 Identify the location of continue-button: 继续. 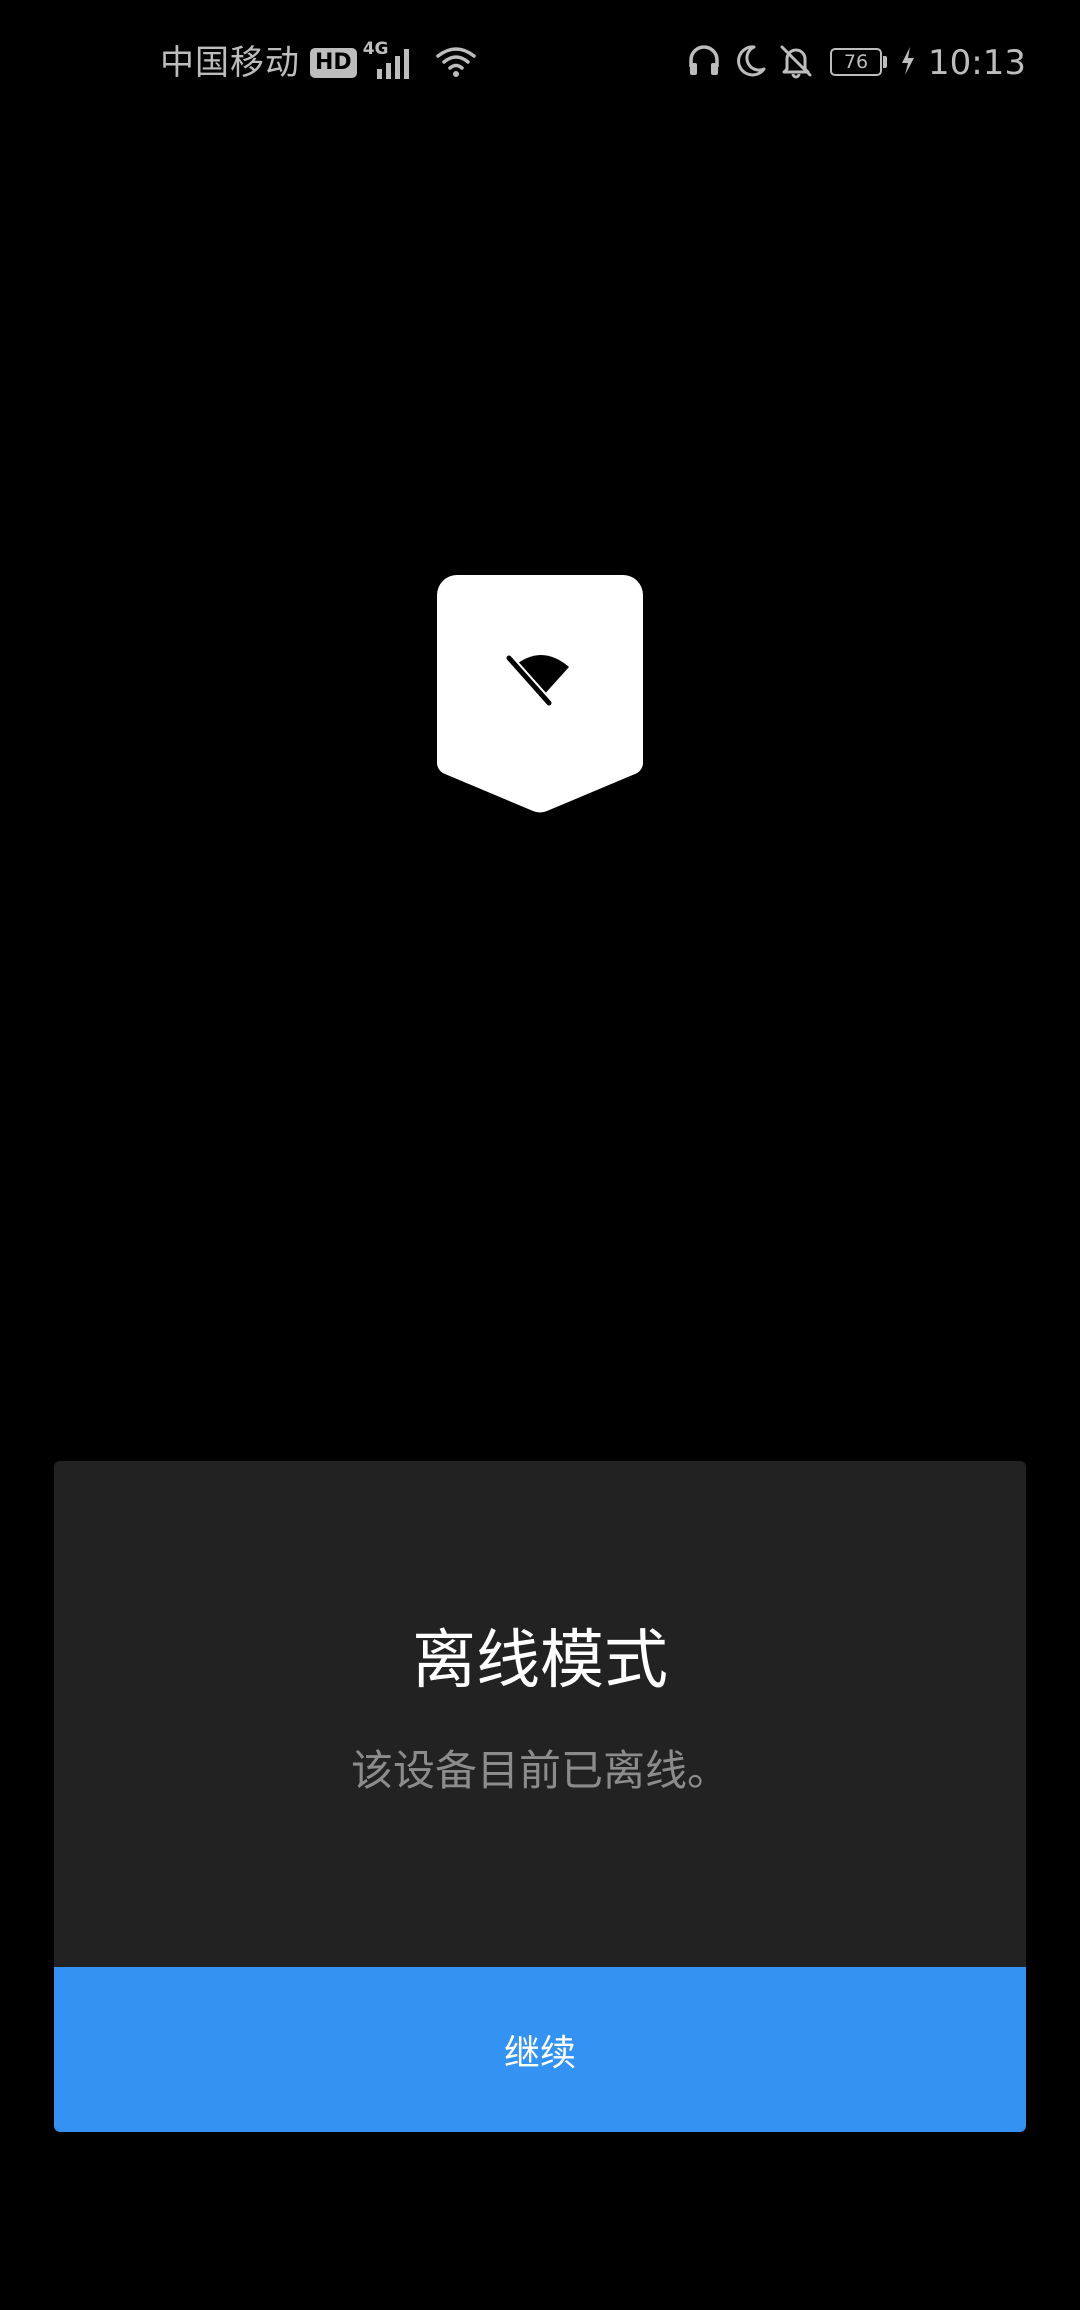
(540, 2049).